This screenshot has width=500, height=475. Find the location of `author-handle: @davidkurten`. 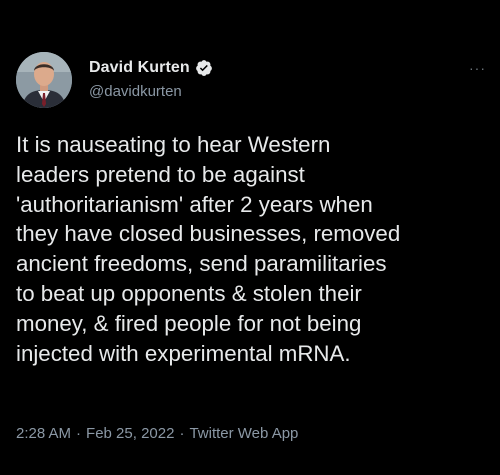

author-handle: @davidkurten is located at coordinates (151, 91).